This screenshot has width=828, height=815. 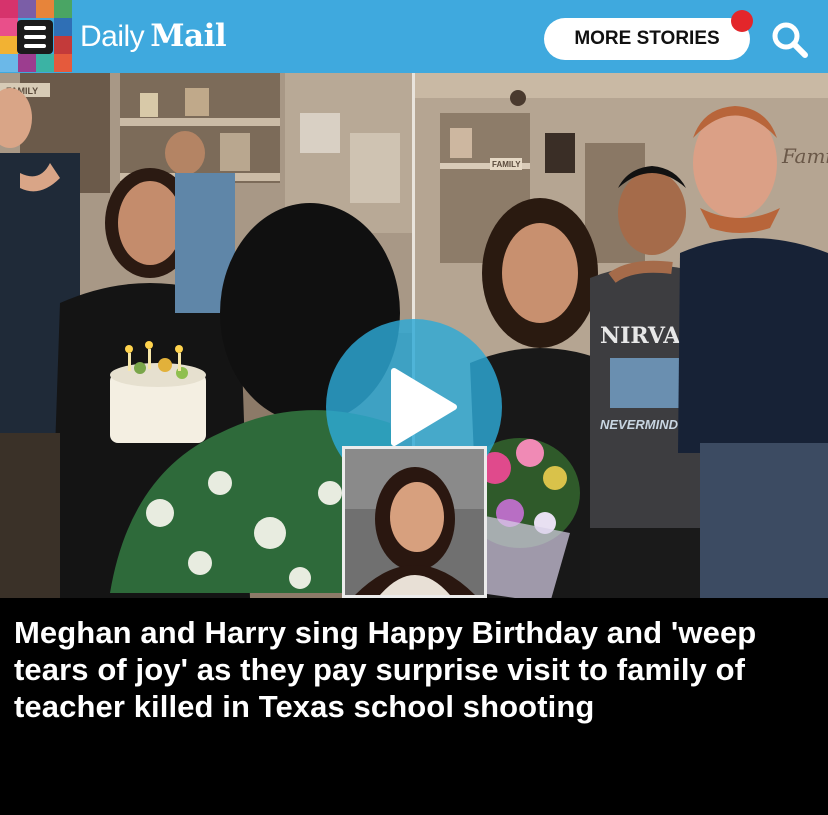 I want to click on menu-button, so click(x=35, y=37).